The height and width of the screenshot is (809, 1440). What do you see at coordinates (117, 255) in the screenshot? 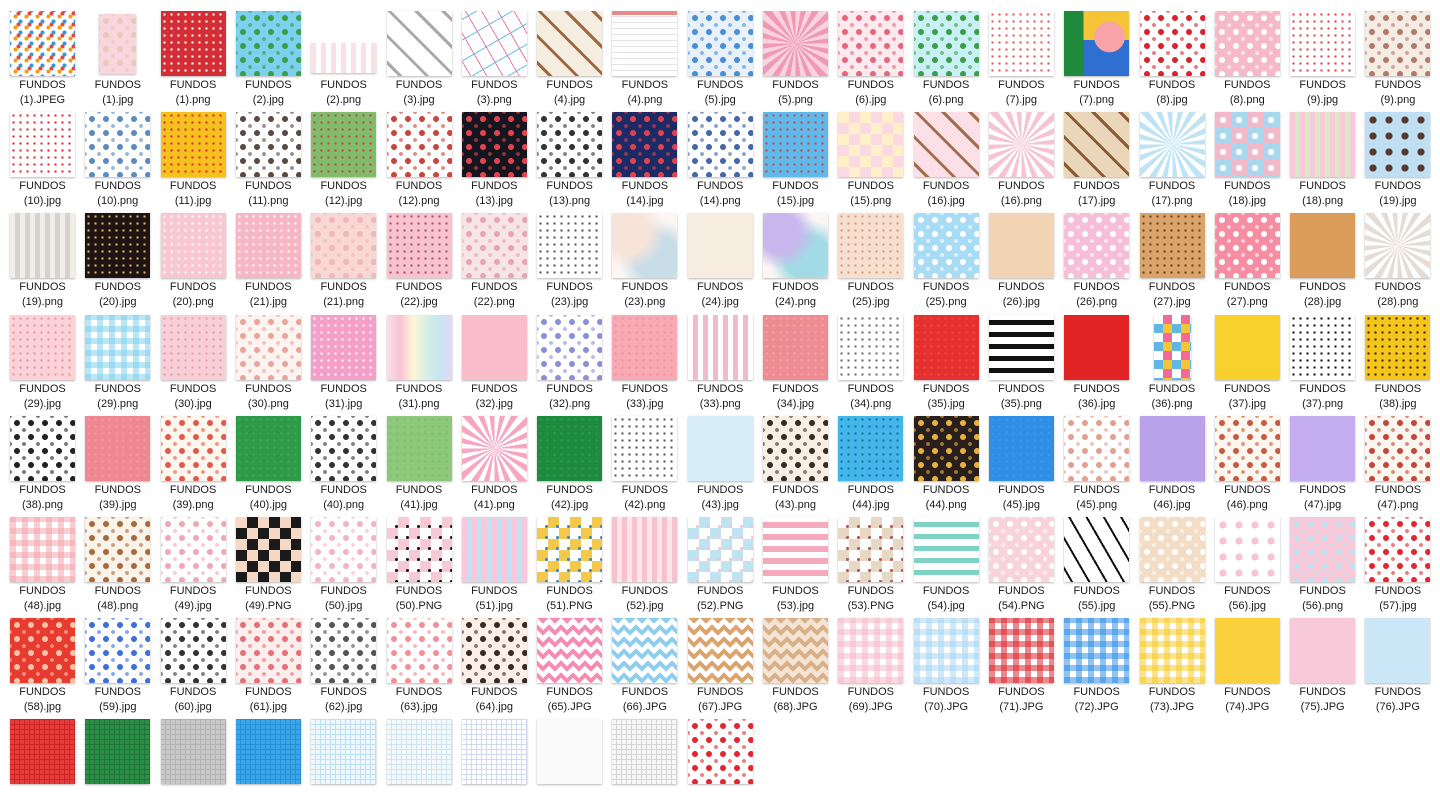
I see `file-item: FUNDOS (20).jpg` at bounding box center [117, 255].